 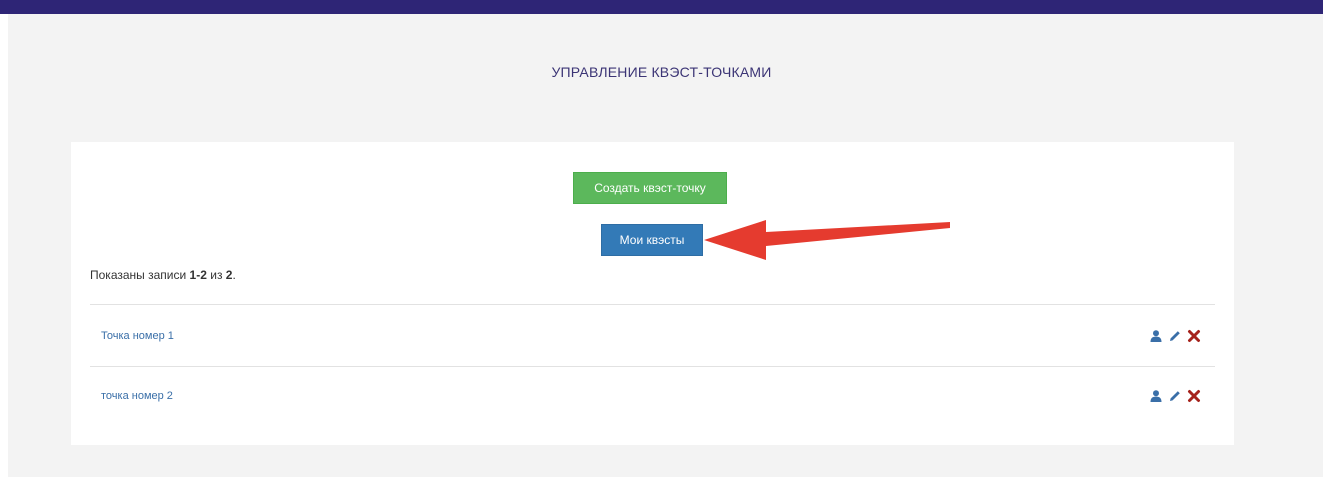 What do you see at coordinates (652, 240) in the screenshot?
I see `my-quests-button: Мои квэсты` at bounding box center [652, 240].